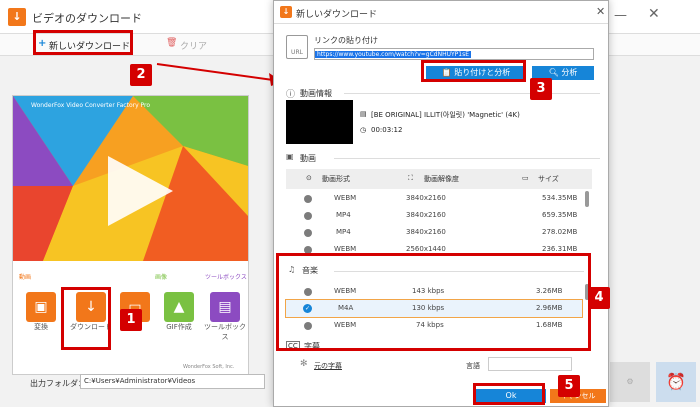 The width and height of the screenshot is (700, 407). Describe the element at coordinates (433, 302) in the screenshot. I see `highlight-audio-section` at that location.